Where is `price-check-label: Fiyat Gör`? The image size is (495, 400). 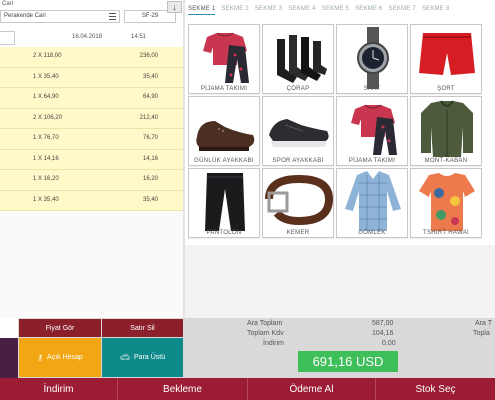 price-check-label: Fiyat Gör is located at coordinates (60, 328).